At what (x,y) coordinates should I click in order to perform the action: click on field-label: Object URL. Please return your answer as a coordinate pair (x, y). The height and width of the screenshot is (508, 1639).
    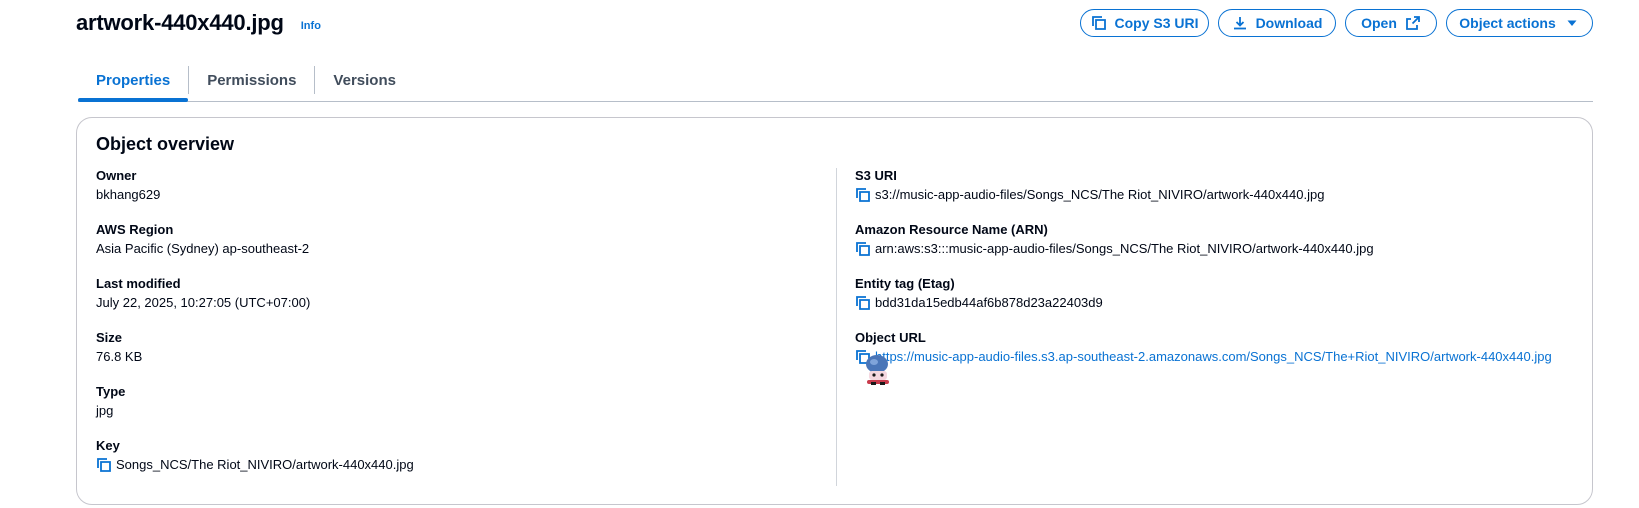
    Looking at the image, I should click on (890, 337).